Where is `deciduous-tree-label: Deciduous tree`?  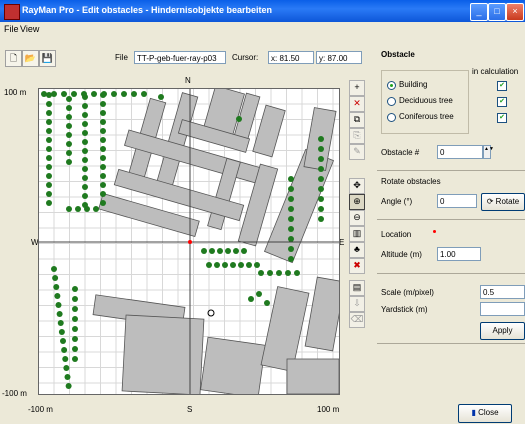 deciduous-tree-label: Deciduous tree is located at coordinates (426, 100).